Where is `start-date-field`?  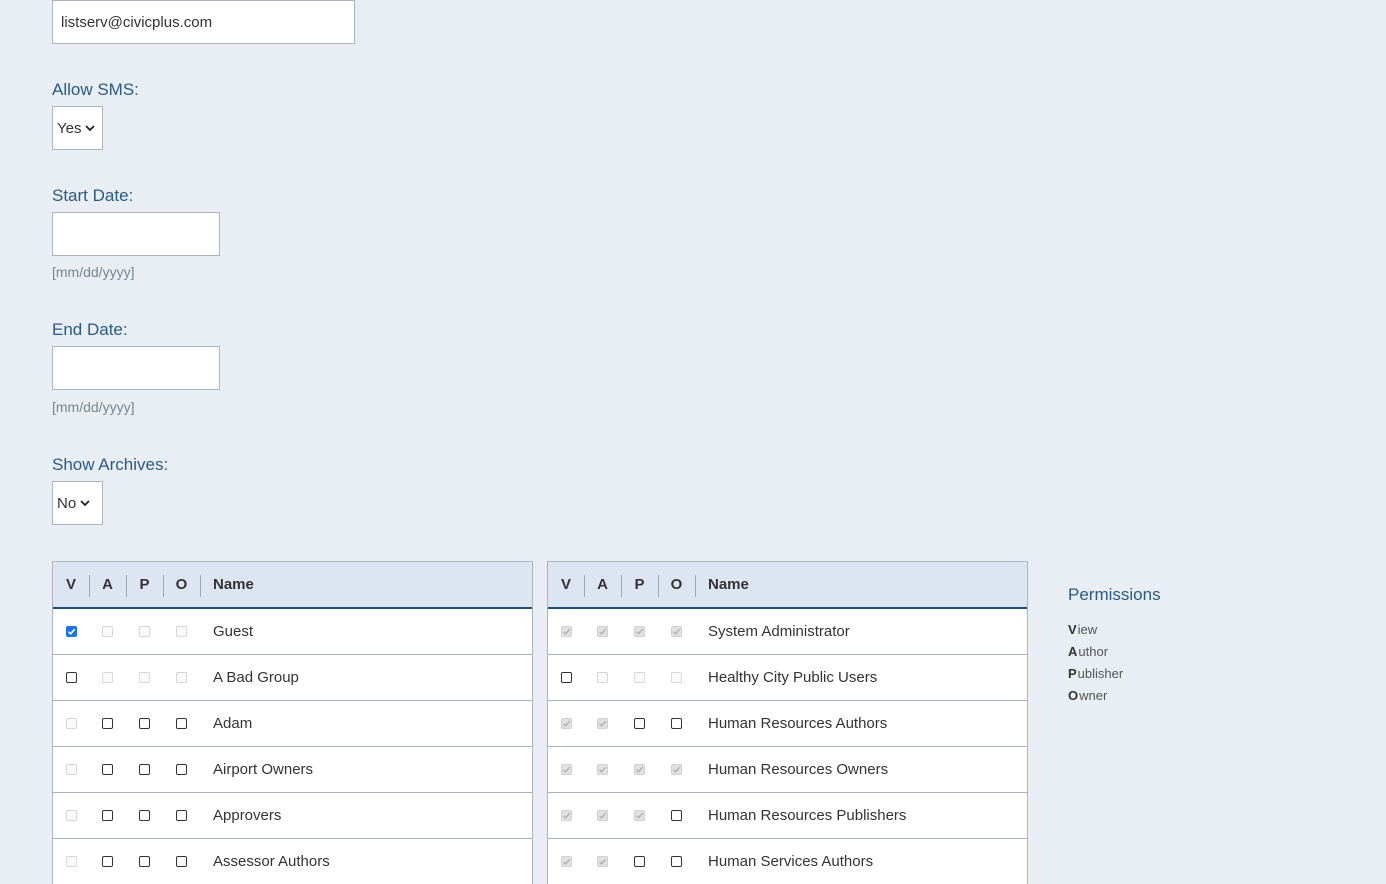
start-date-field is located at coordinates (136, 234).